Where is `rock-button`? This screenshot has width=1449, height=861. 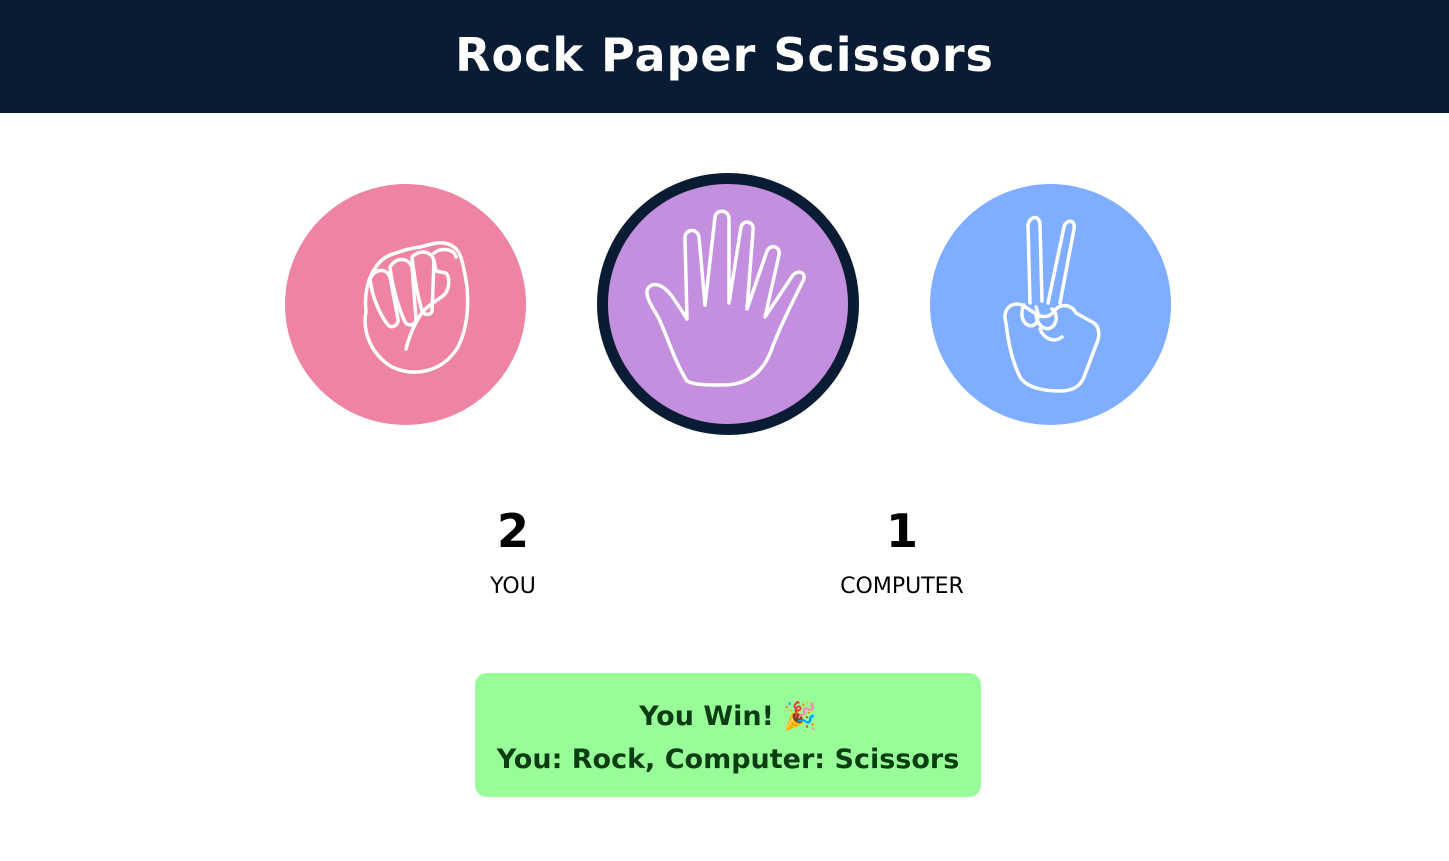 rock-button is located at coordinates (405, 304).